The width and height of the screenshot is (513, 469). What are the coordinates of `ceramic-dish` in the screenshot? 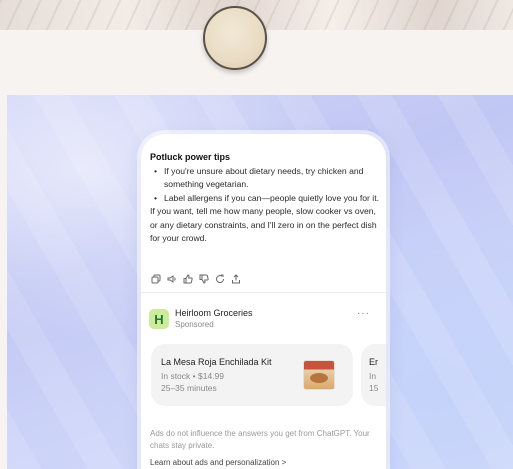 It's located at (235, 38).